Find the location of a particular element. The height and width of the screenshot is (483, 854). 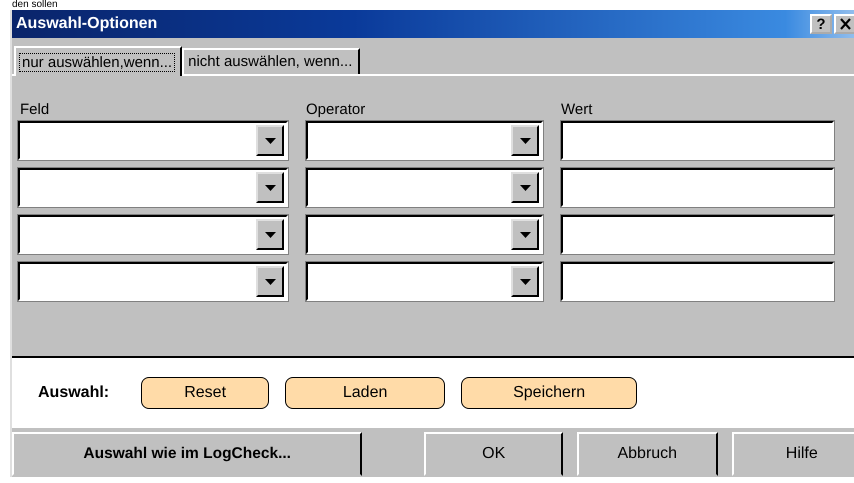

column-label: Feld is located at coordinates (35, 109).